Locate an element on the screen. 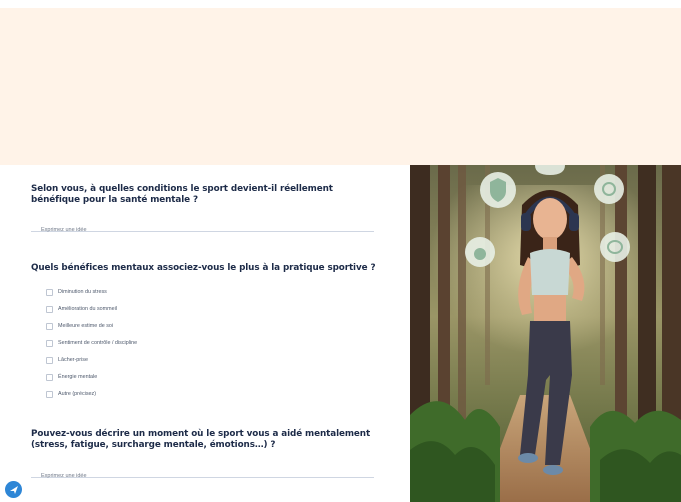 The height and width of the screenshot is (502, 681). option-lacher-prise: Lâcher-prise is located at coordinates (67, 360).